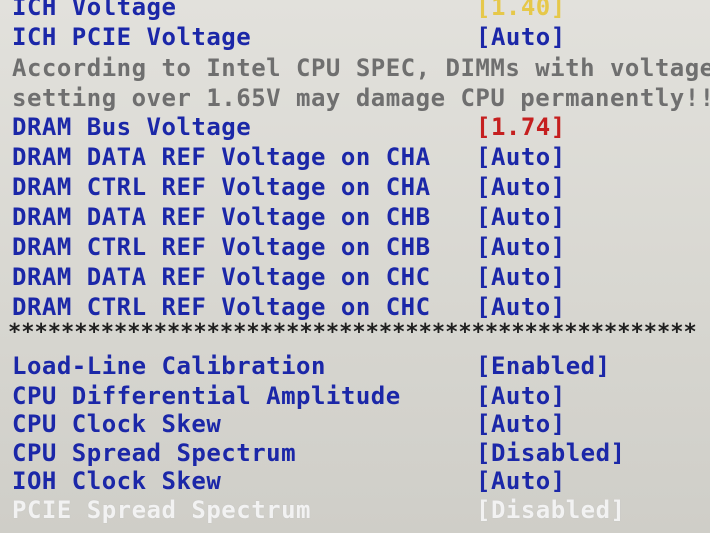 This screenshot has height=533, width=710. What do you see at coordinates (355, 481) in the screenshot?
I see `setting-row-ioh-clock-skew: IOH Clock Skew [Auto]` at bounding box center [355, 481].